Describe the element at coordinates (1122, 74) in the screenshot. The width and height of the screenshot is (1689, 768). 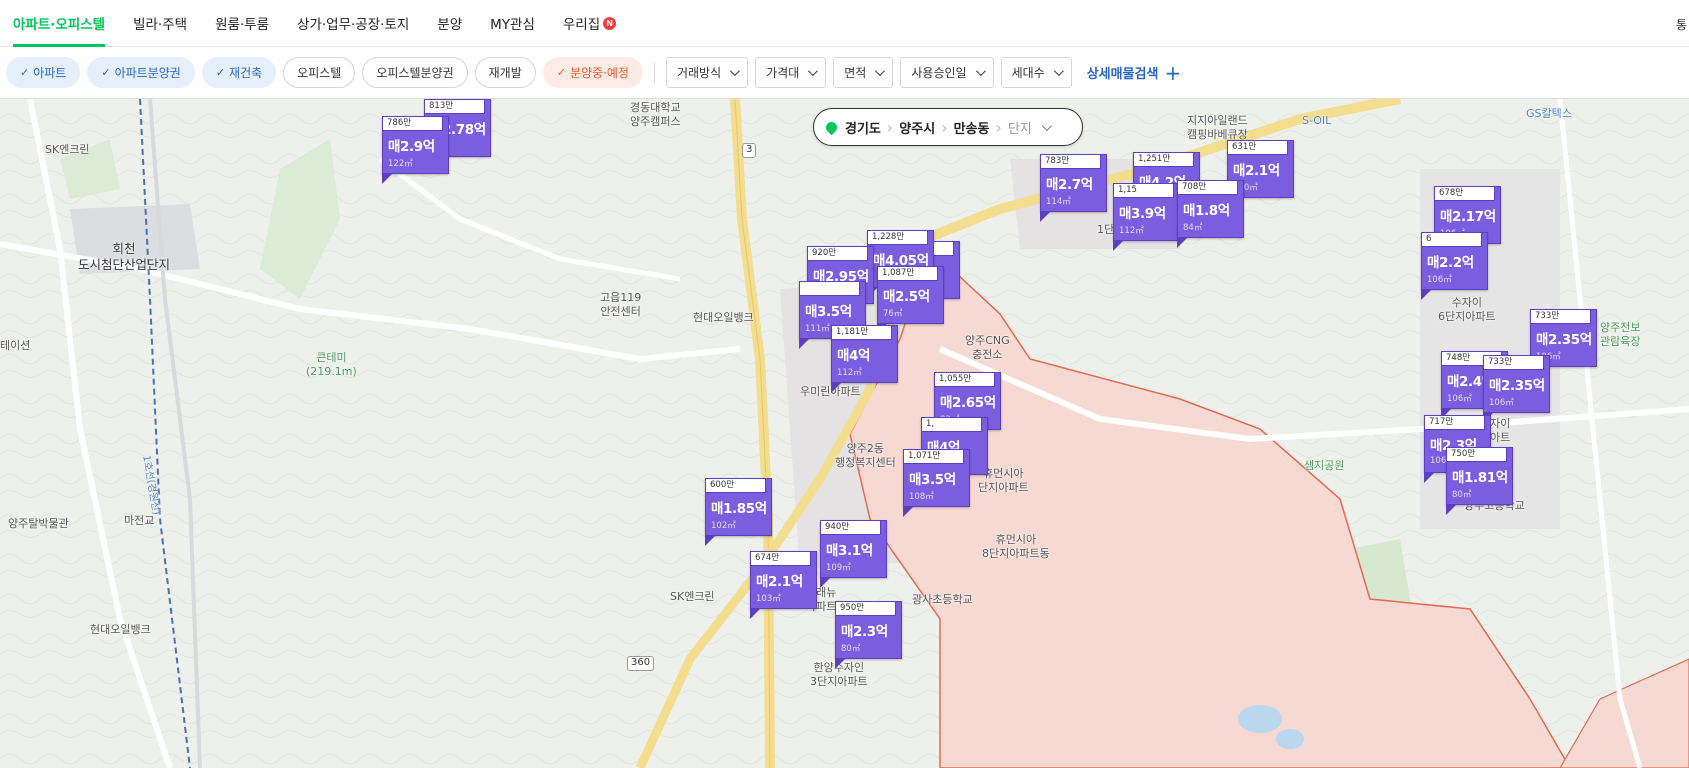
I see `detail-search-label: 상세매물검색` at that location.